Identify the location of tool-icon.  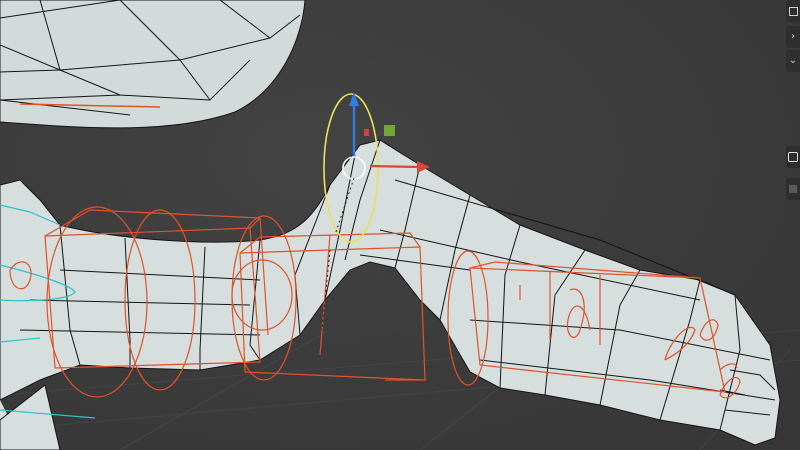
(793, 157).